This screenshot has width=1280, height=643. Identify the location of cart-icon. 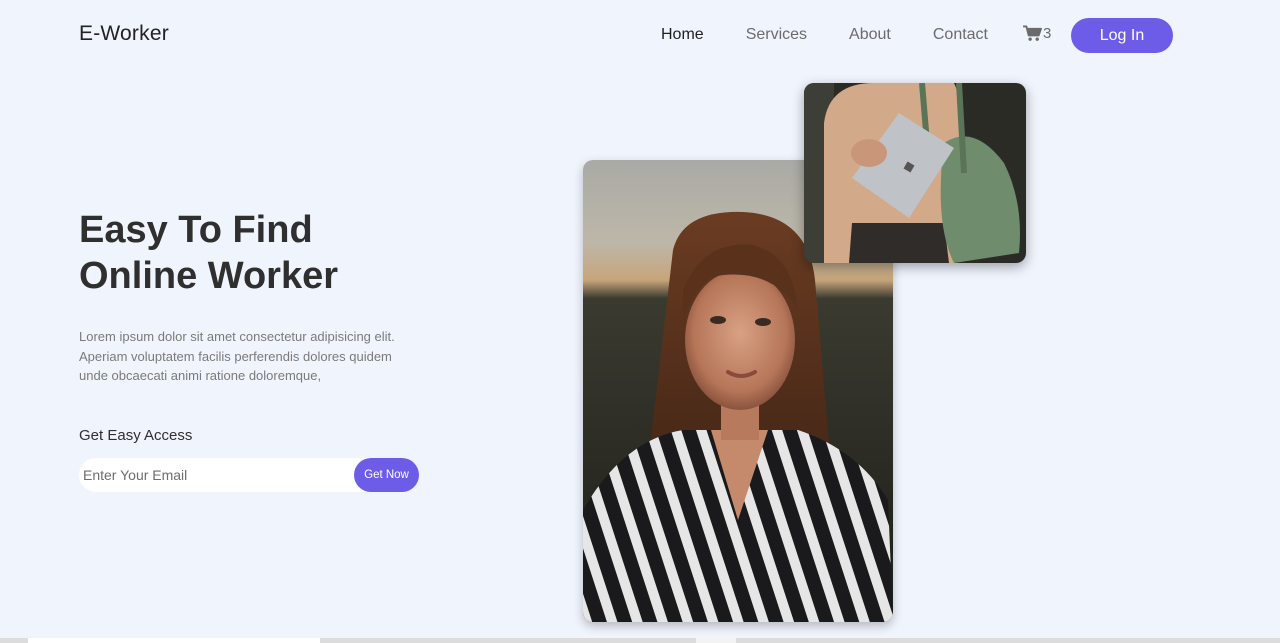
(1032, 33).